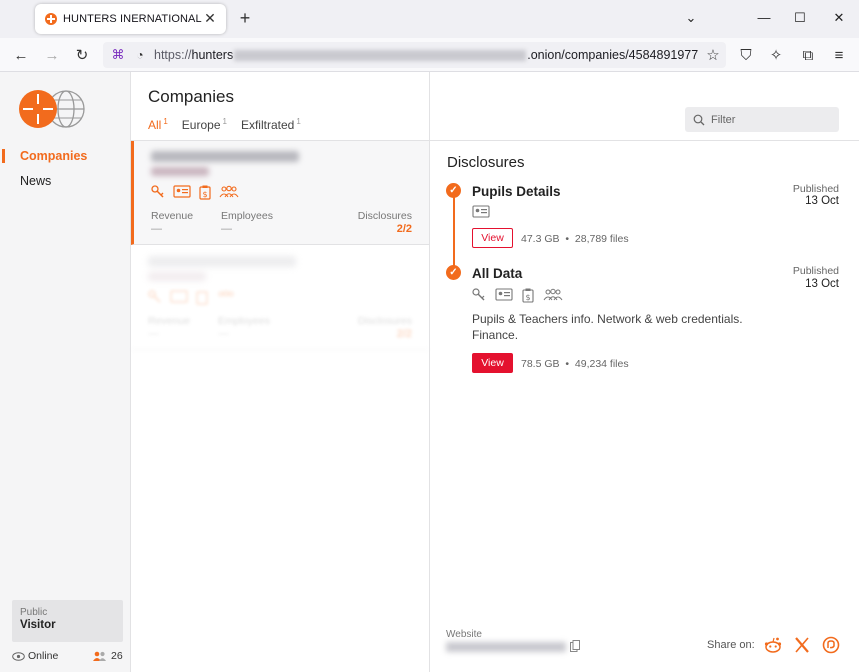 This screenshot has width=859, height=672. I want to click on new-tab-button: +, so click(245, 18).